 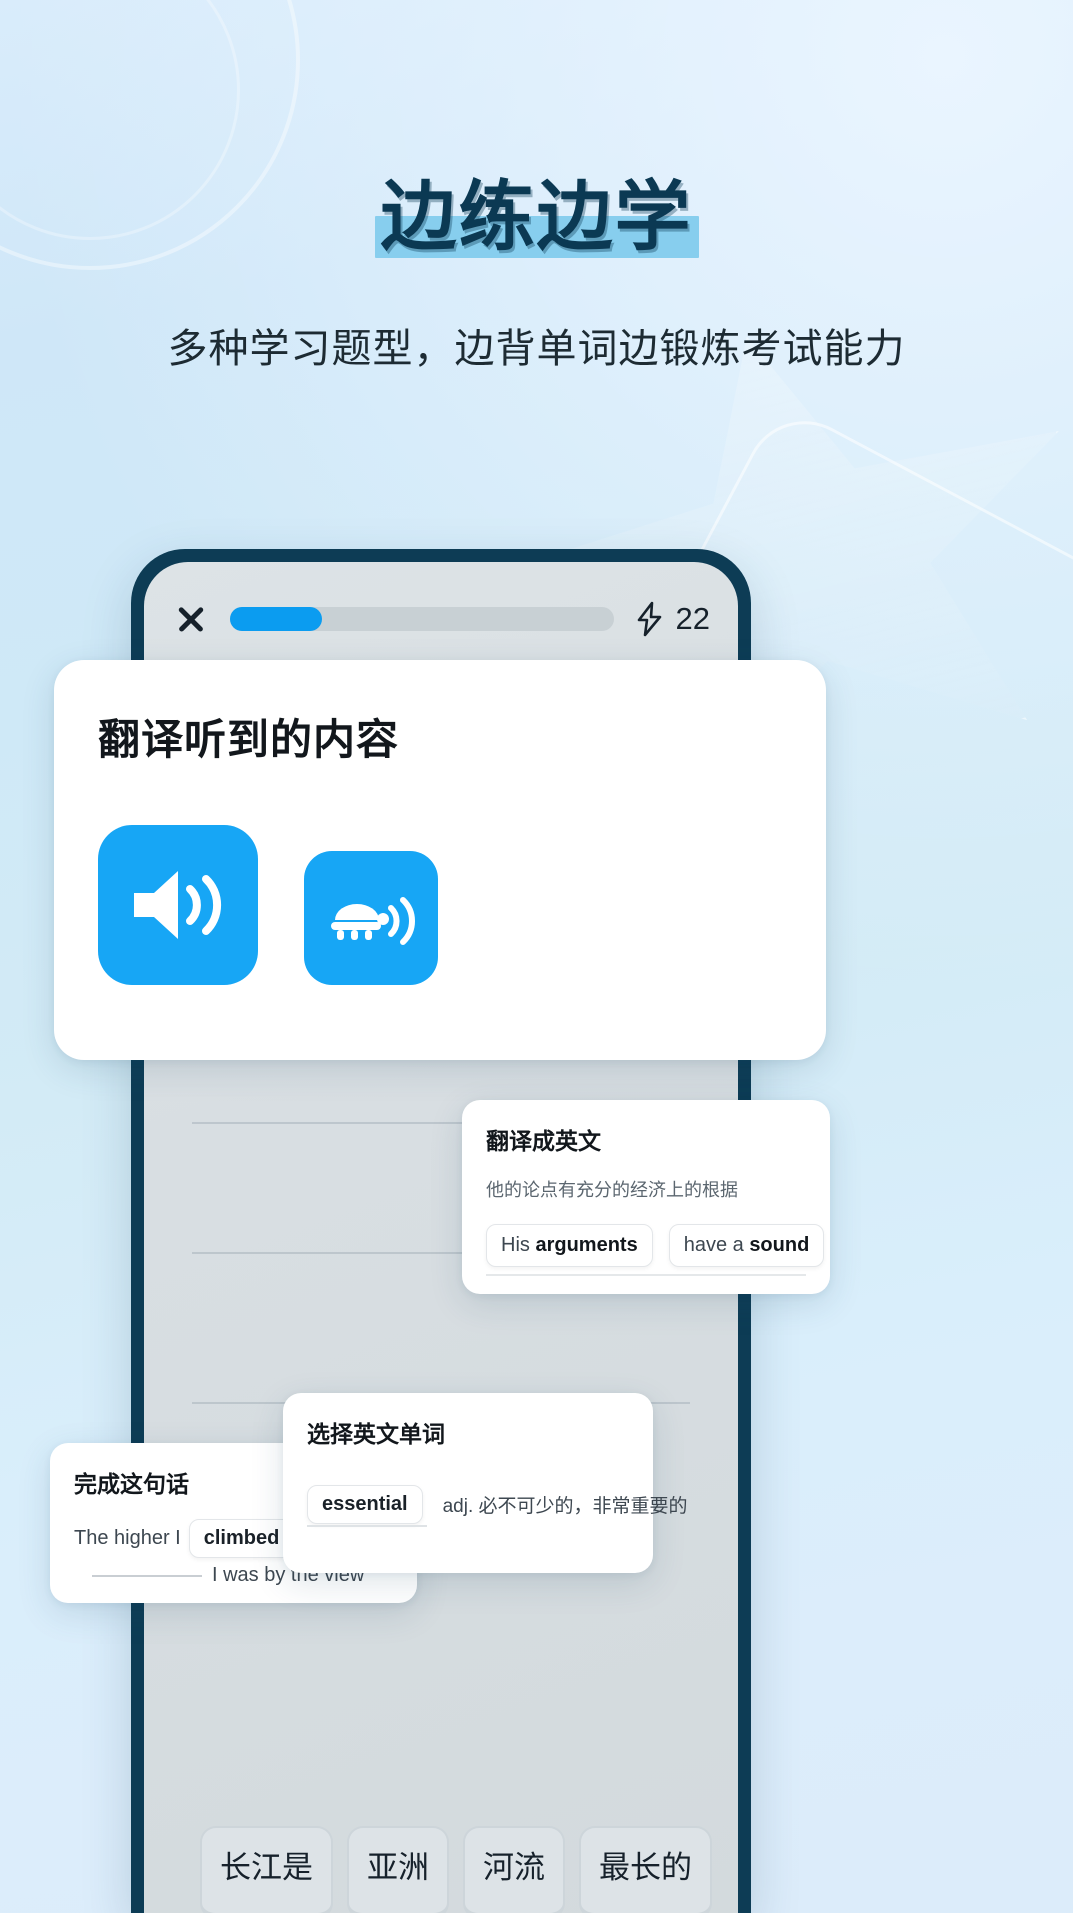 I want to click on choose-word-row: essential adj. 必不可少的，非常重要的, so click(x=497, y=1504).